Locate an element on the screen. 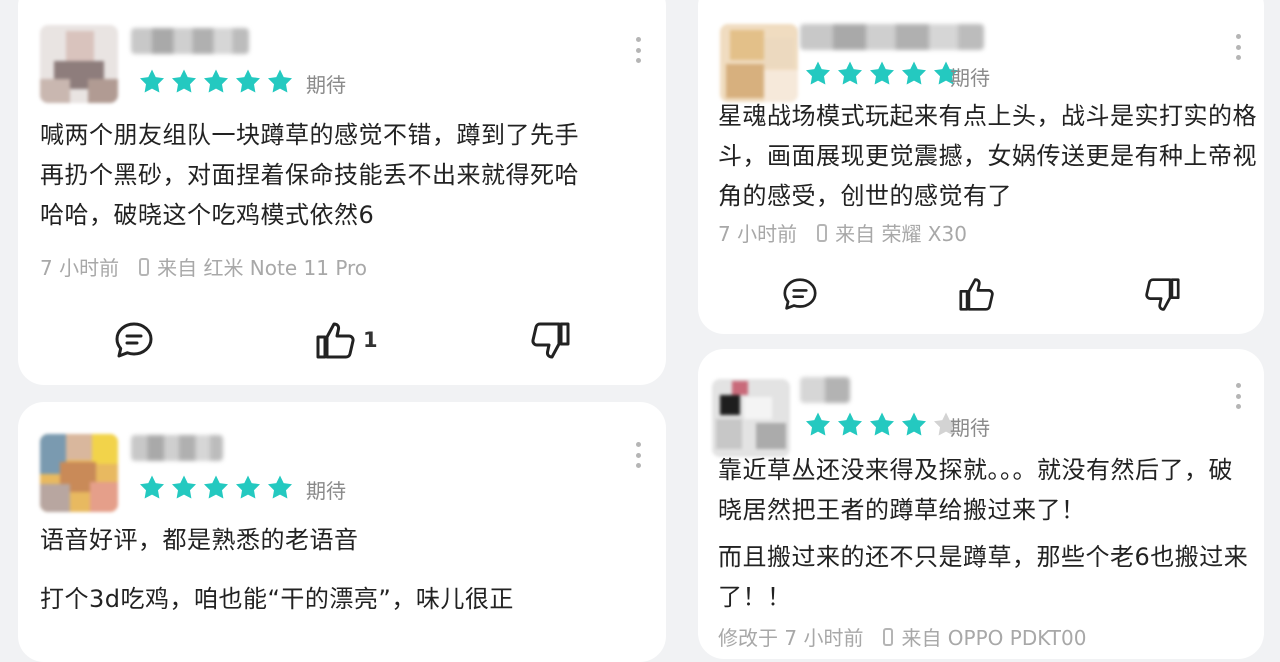 The height and width of the screenshot is (662, 1280). like-button is located at coordinates (977, 294).